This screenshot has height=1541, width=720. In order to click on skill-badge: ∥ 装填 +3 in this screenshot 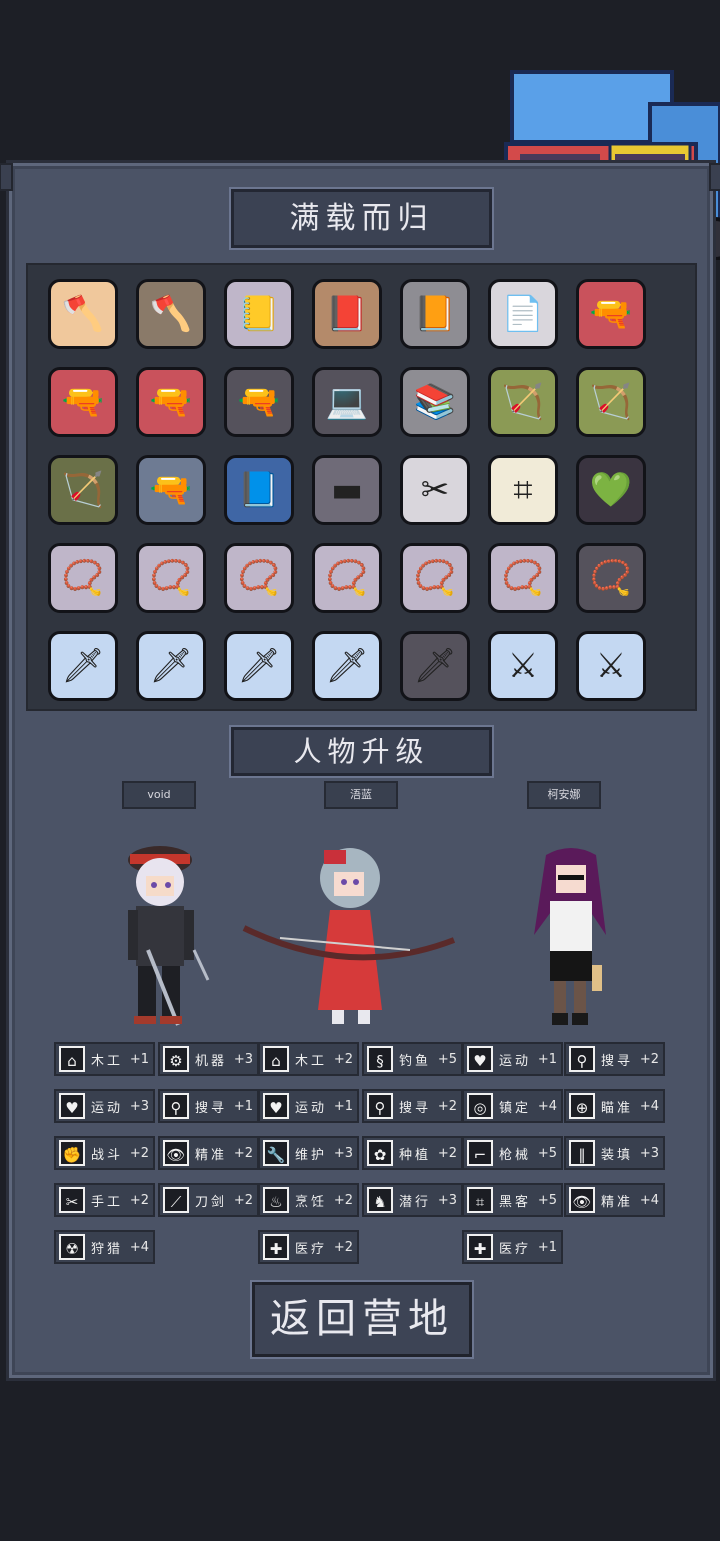, I will do `click(614, 1153)`.